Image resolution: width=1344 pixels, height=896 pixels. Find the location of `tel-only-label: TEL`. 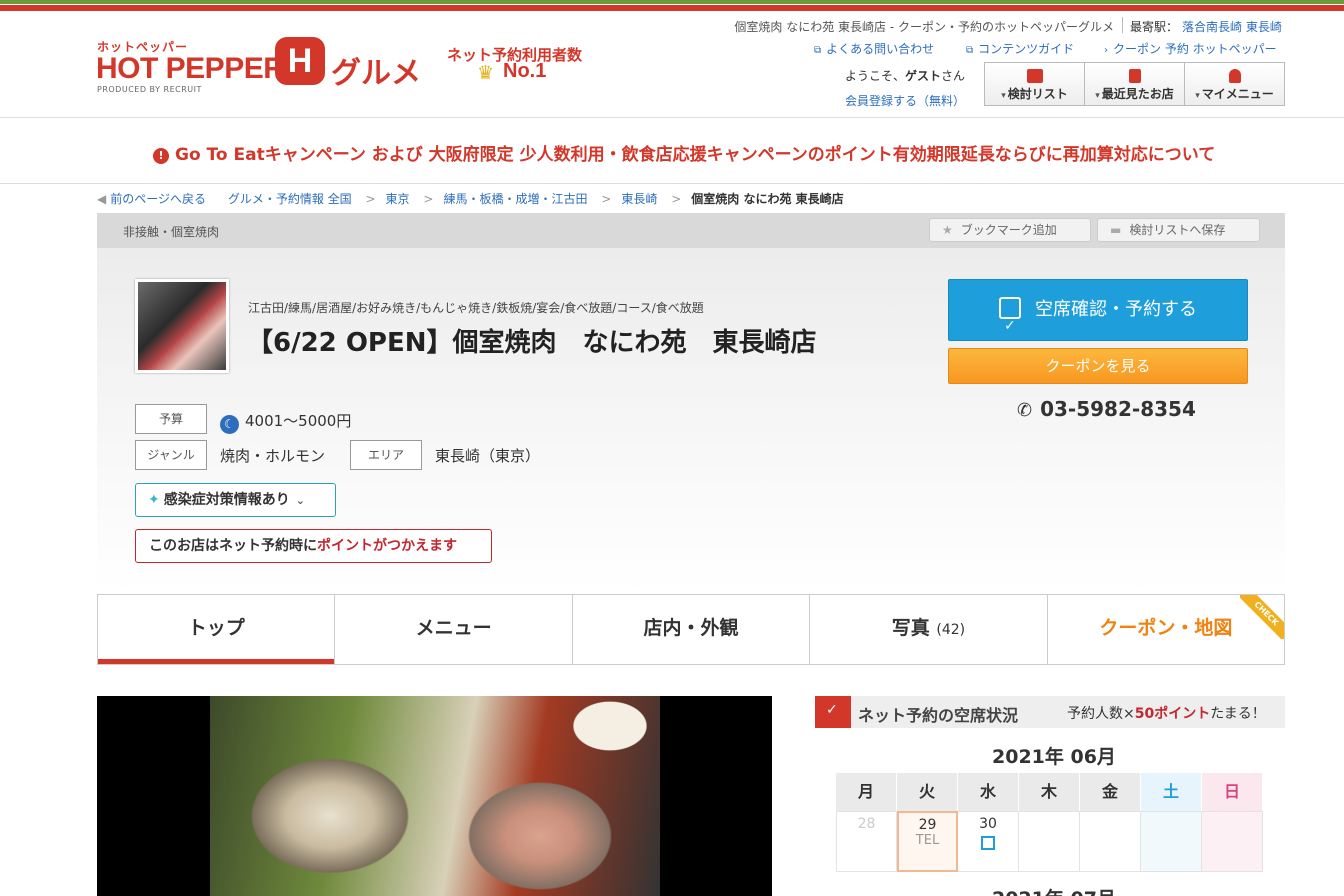

tel-only-label: TEL is located at coordinates (927, 840).